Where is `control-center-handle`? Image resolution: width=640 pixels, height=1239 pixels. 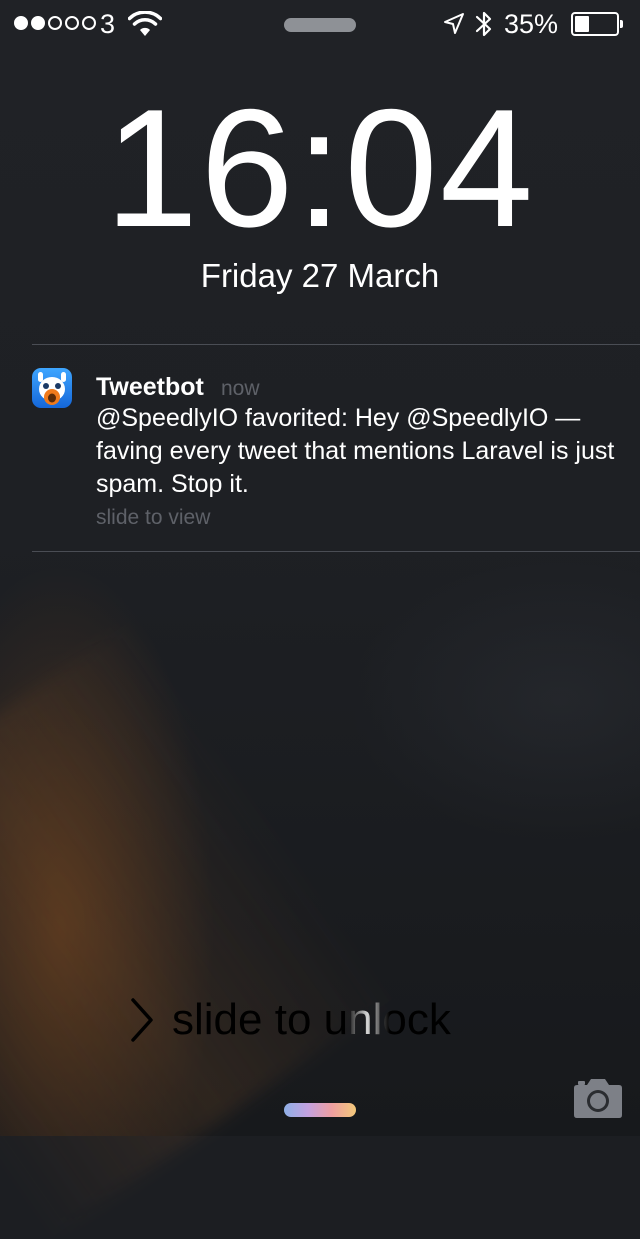
control-center-handle is located at coordinates (320, 1110).